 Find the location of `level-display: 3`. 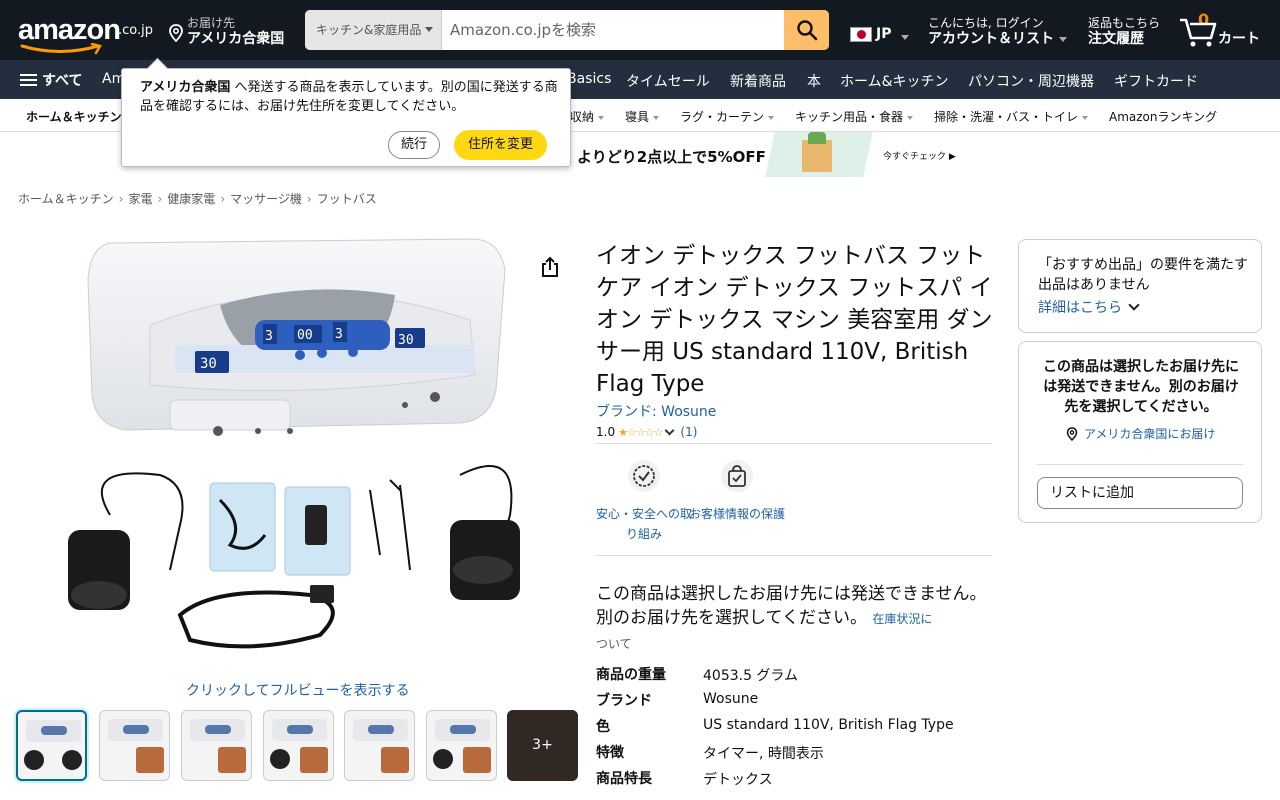

level-display: 3 is located at coordinates (339, 334).